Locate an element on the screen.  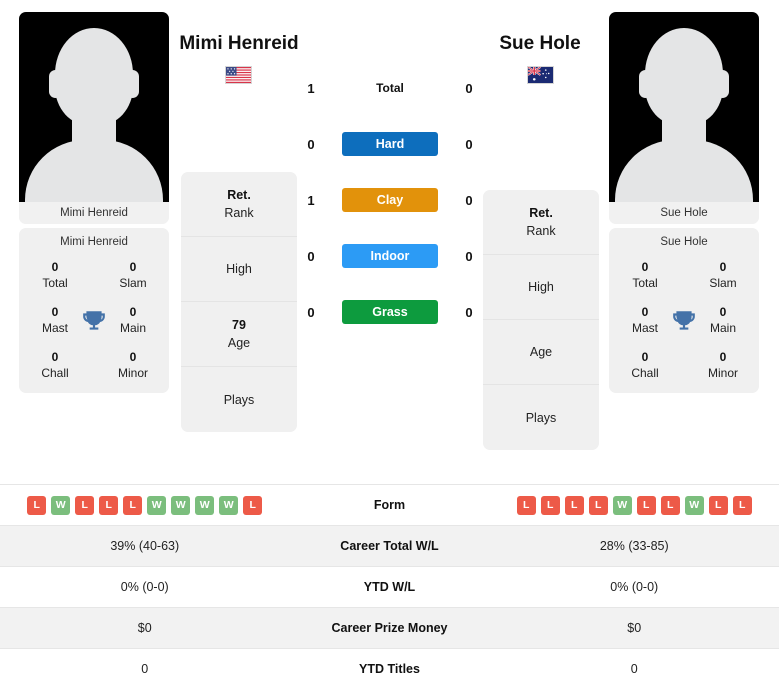
table-label: YTD W/L is located at coordinates (389, 587).